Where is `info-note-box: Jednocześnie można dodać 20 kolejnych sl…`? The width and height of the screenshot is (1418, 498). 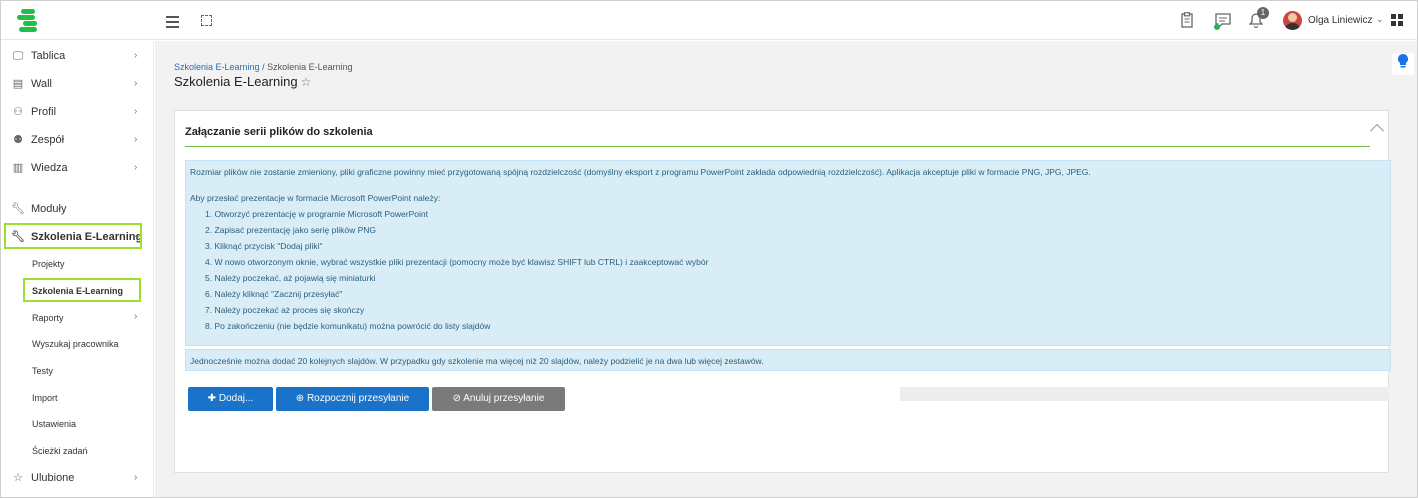
info-note-box: Jednocześnie można dodać 20 kolejnych sl… is located at coordinates (788, 360).